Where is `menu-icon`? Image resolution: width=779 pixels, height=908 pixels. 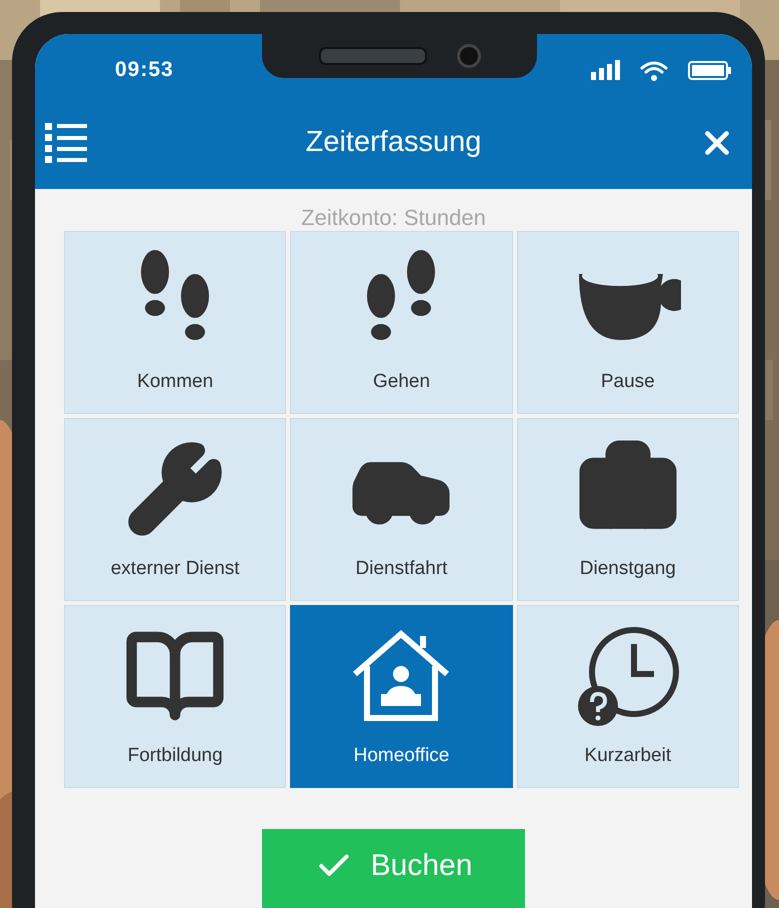 menu-icon is located at coordinates (67, 142).